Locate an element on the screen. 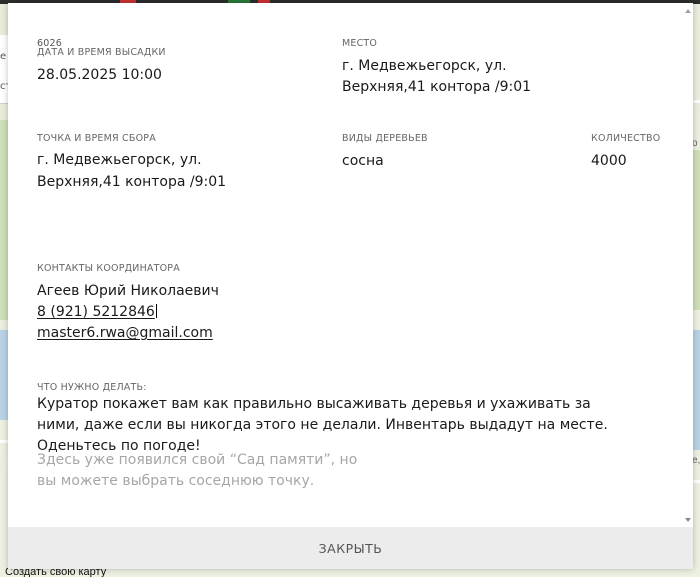 The width and height of the screenshot is (700, 577). place-line2: Верхняя,41 контора /9:01 is located at coordinates (437, 87).